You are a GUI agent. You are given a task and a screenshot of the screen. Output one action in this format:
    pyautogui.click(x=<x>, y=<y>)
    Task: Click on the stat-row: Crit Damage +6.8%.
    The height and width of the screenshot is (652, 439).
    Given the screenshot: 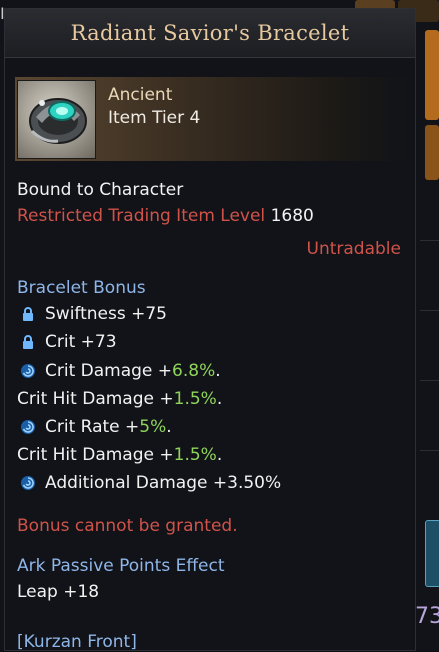 What is the action you would take?
    pyautogui.click(x=119, y=371)
    